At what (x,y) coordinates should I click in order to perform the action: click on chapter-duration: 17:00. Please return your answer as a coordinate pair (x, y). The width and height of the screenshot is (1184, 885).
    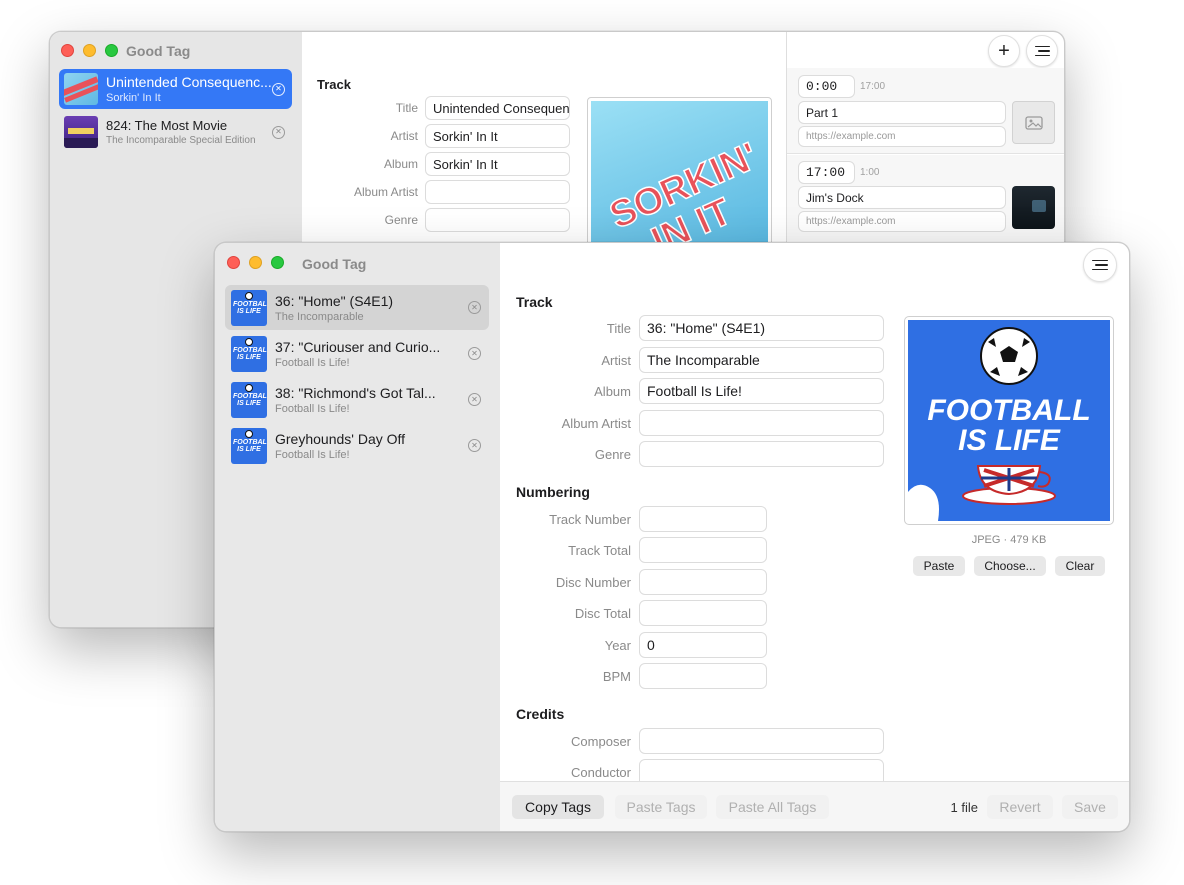
    Looking at the image, I should click on (873, 86).